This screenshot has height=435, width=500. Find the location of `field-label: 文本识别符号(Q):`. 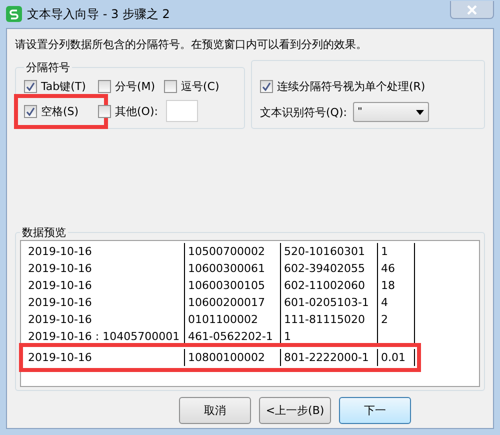

field-label: 文本识别符号(Q): is located at coordinates (303, 112).